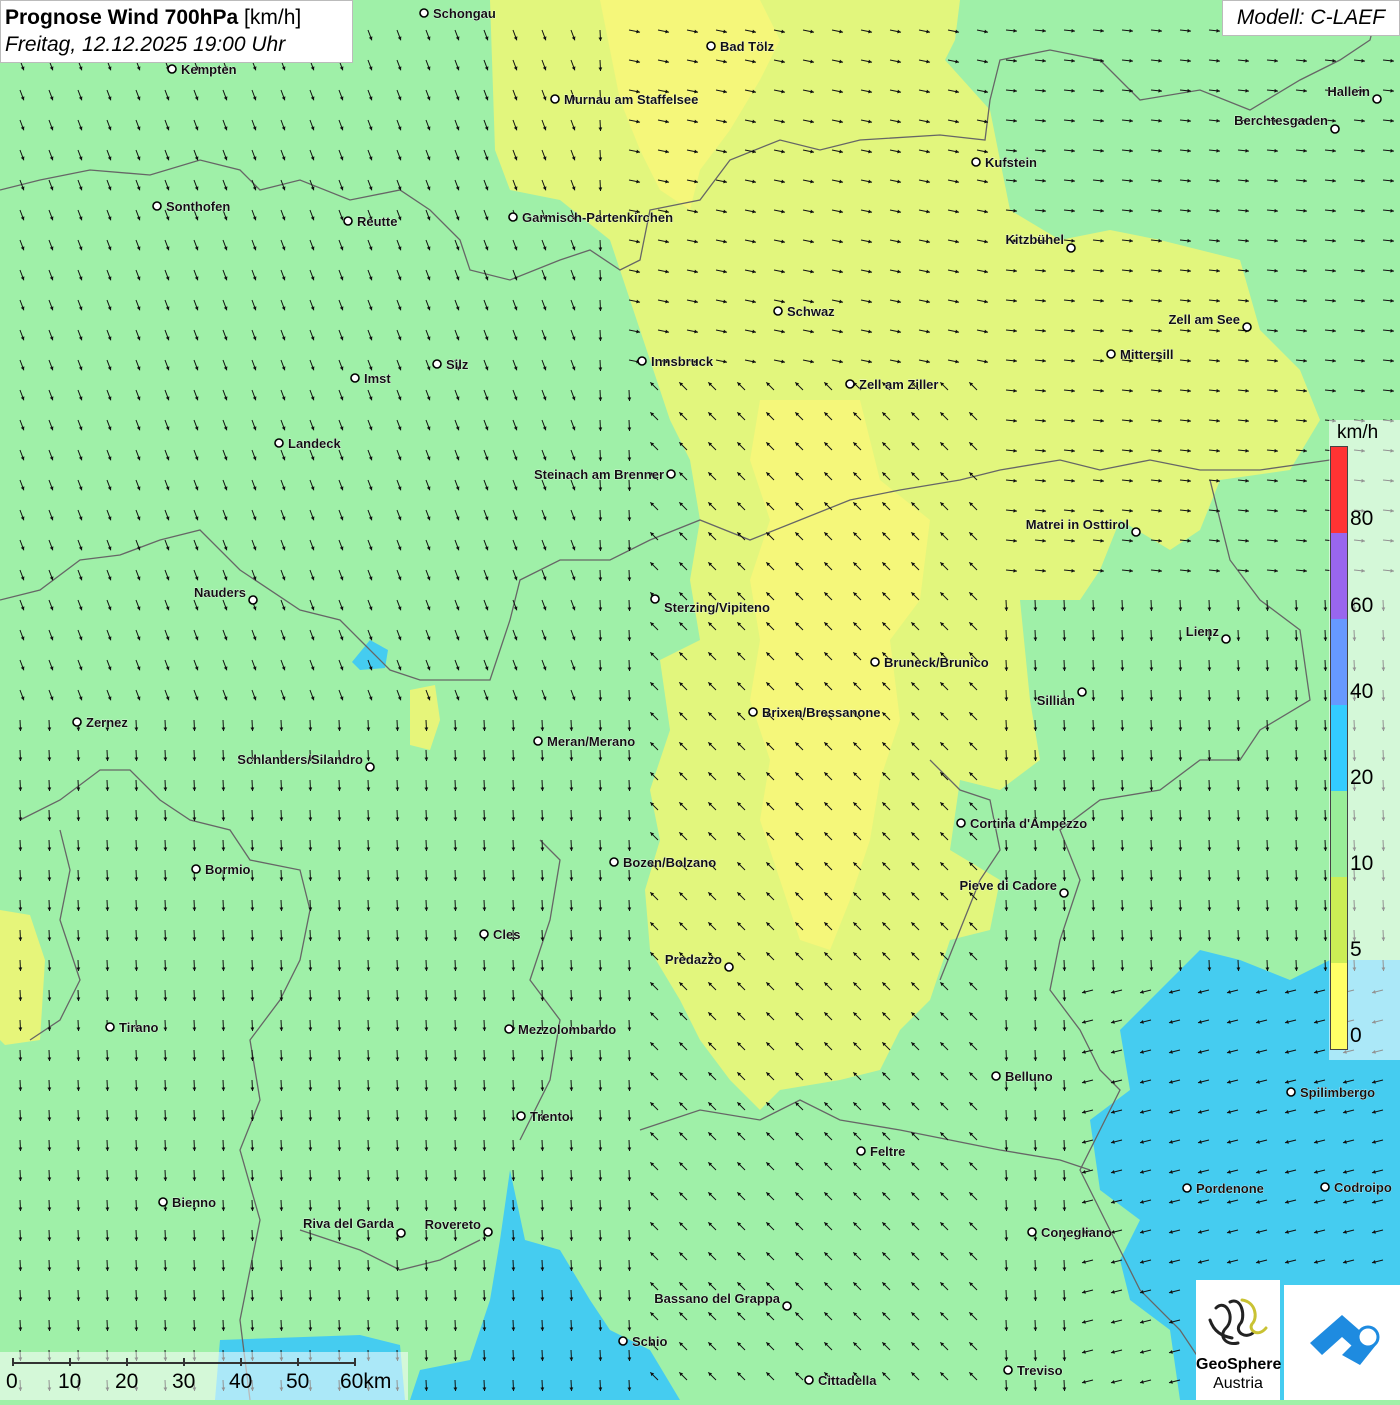 This screenshot has width=1400, height=1405. I want to click on city-marker: Meran/Merano, so click(584, 741).